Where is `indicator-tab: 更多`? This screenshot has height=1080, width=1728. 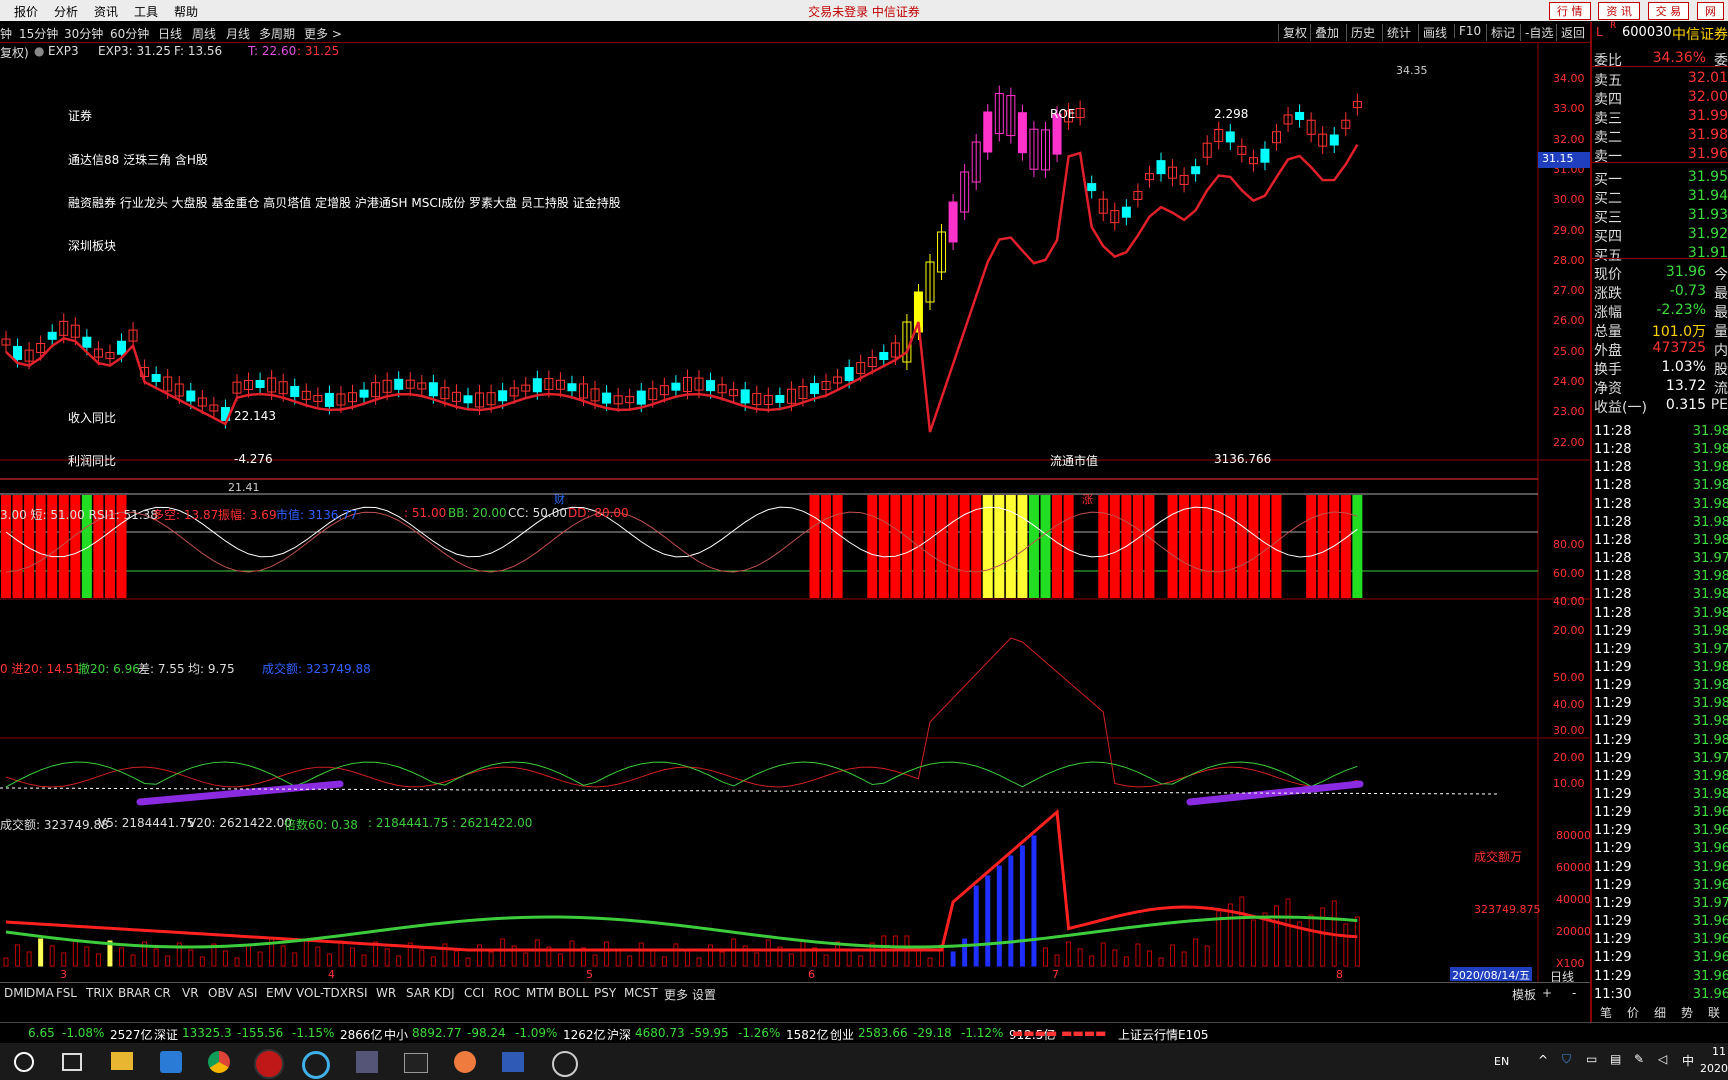 indicator-tab: 更多 is located at coordinates (676, 994).